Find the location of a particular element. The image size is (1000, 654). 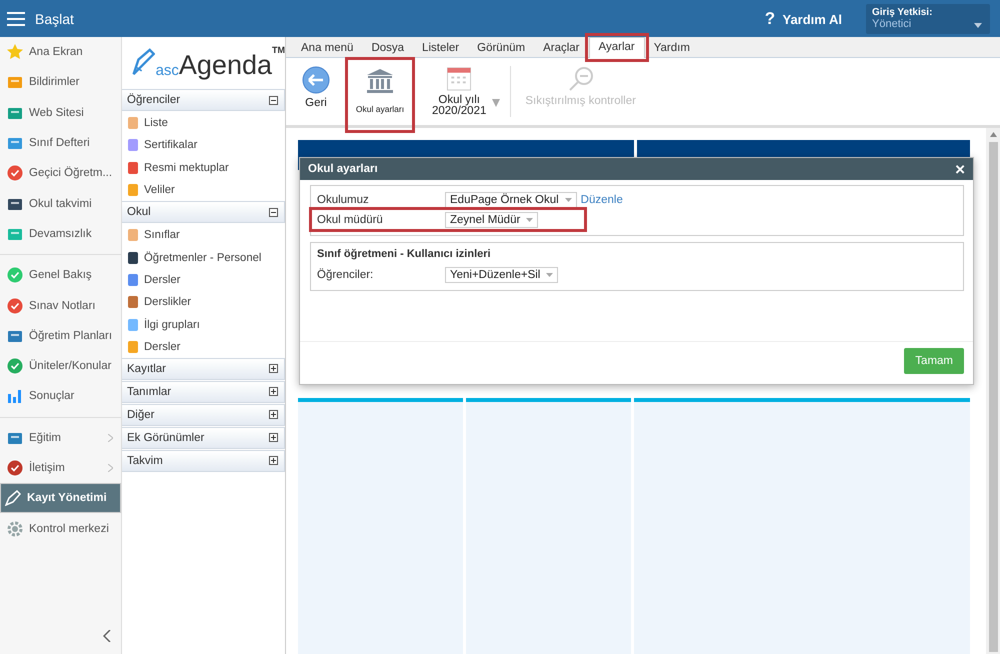

section-header: Okul is located at coordinates (203, 212).